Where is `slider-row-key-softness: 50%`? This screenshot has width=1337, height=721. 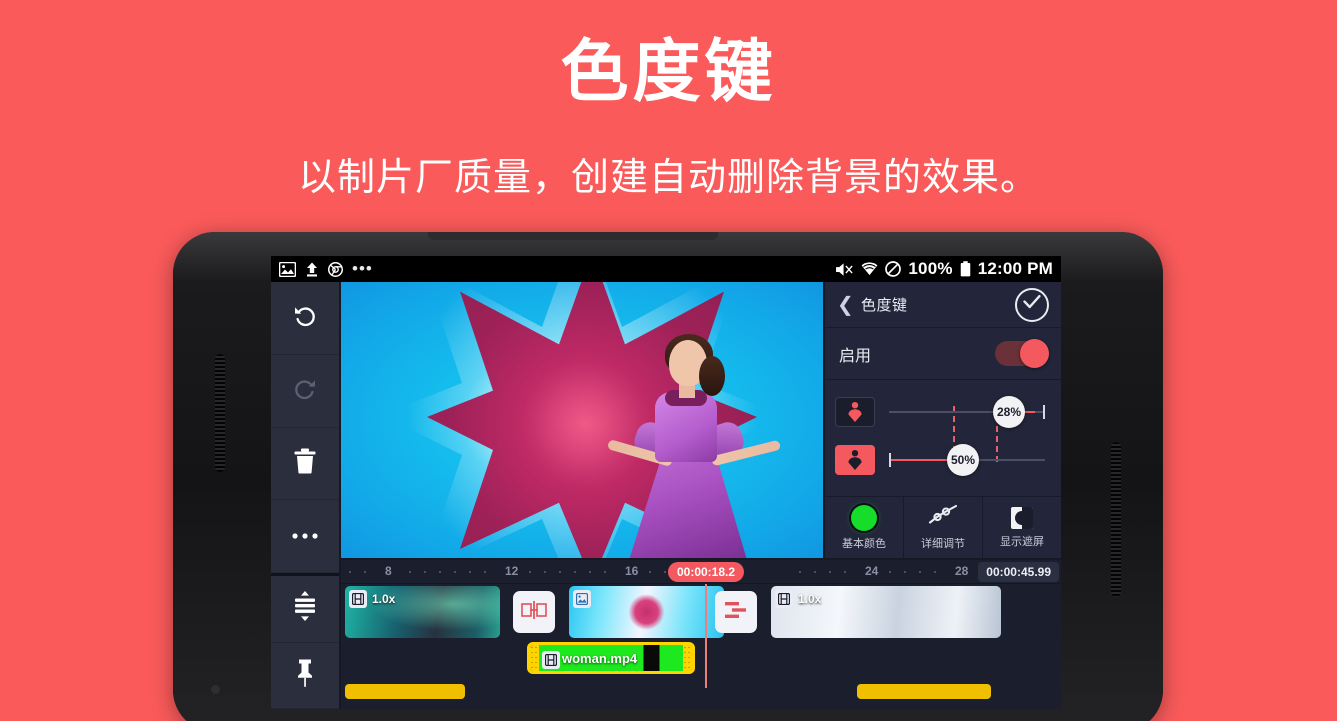
slider-row-key-softness: 50% is located at coordinates (943, 460).